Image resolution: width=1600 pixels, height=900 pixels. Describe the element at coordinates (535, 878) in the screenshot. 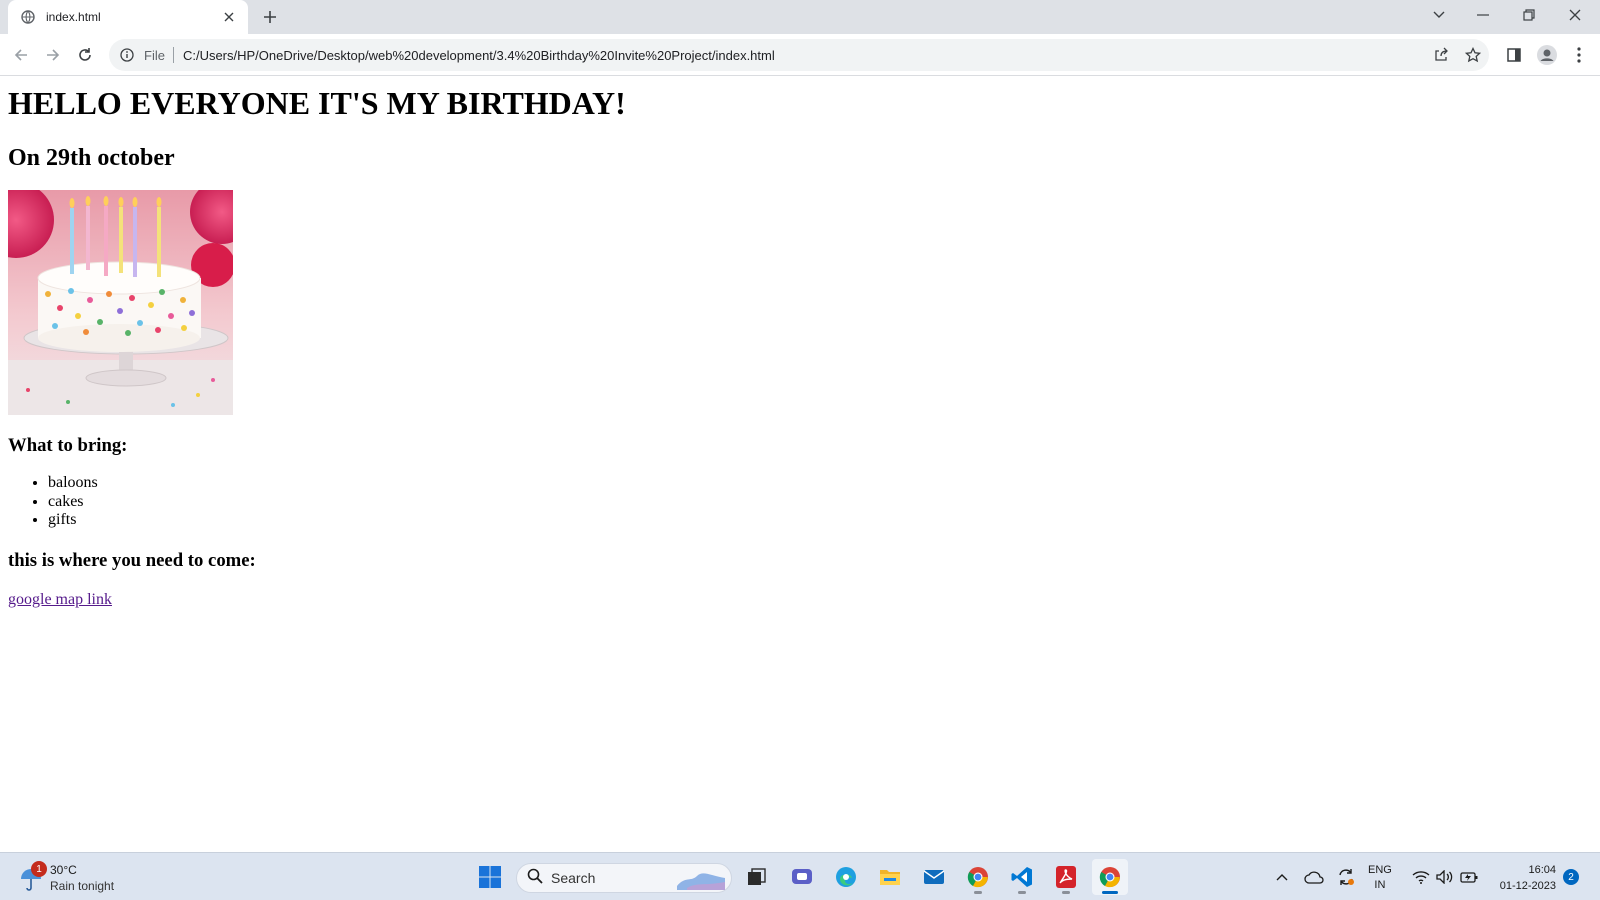

I see `search-icon` at that location.